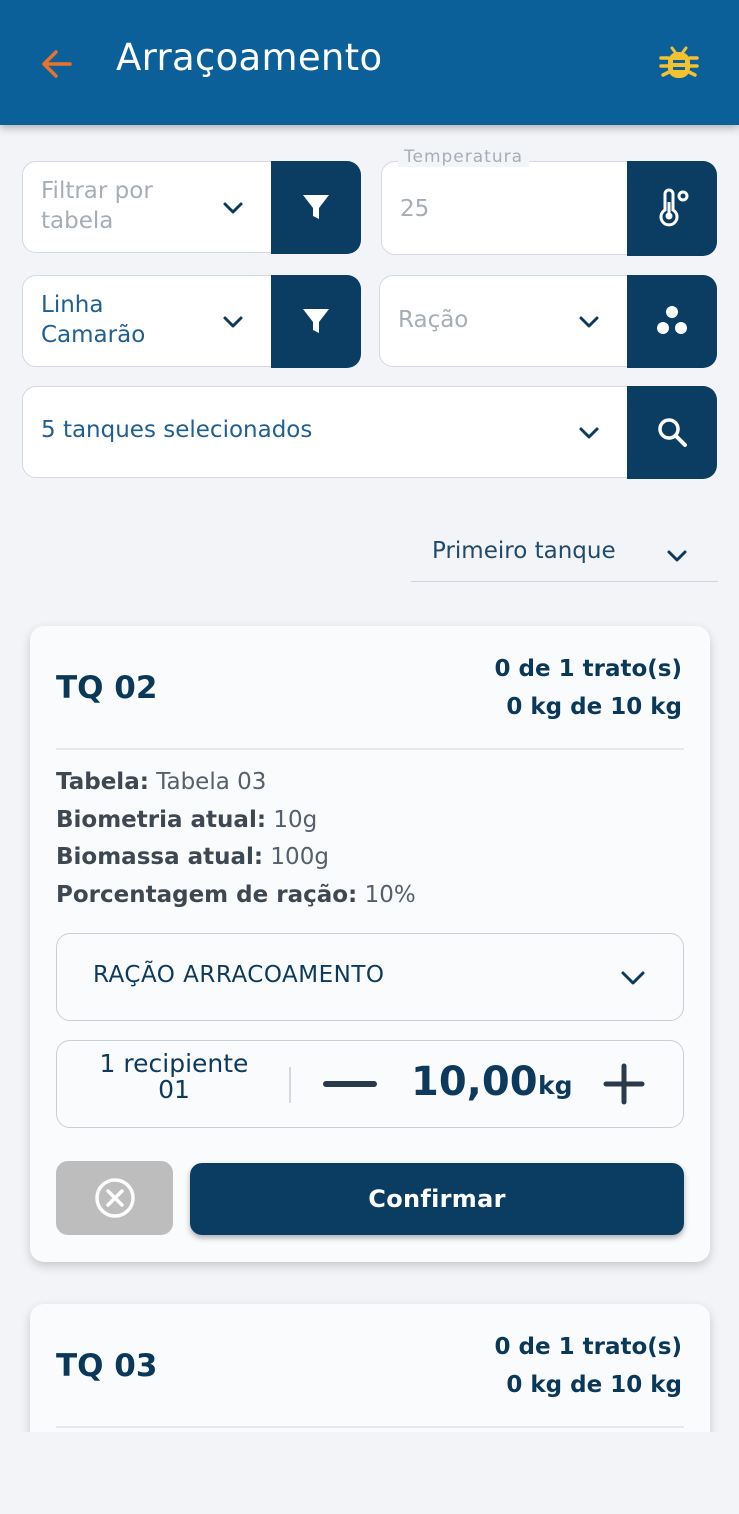 The height and width of the screenshot is (1514, 739). What do you see at coordinates (174, 1077) in the screenshot?
I see `container-selector: 1 recipiente 01` at bounding box center [174, 1077].